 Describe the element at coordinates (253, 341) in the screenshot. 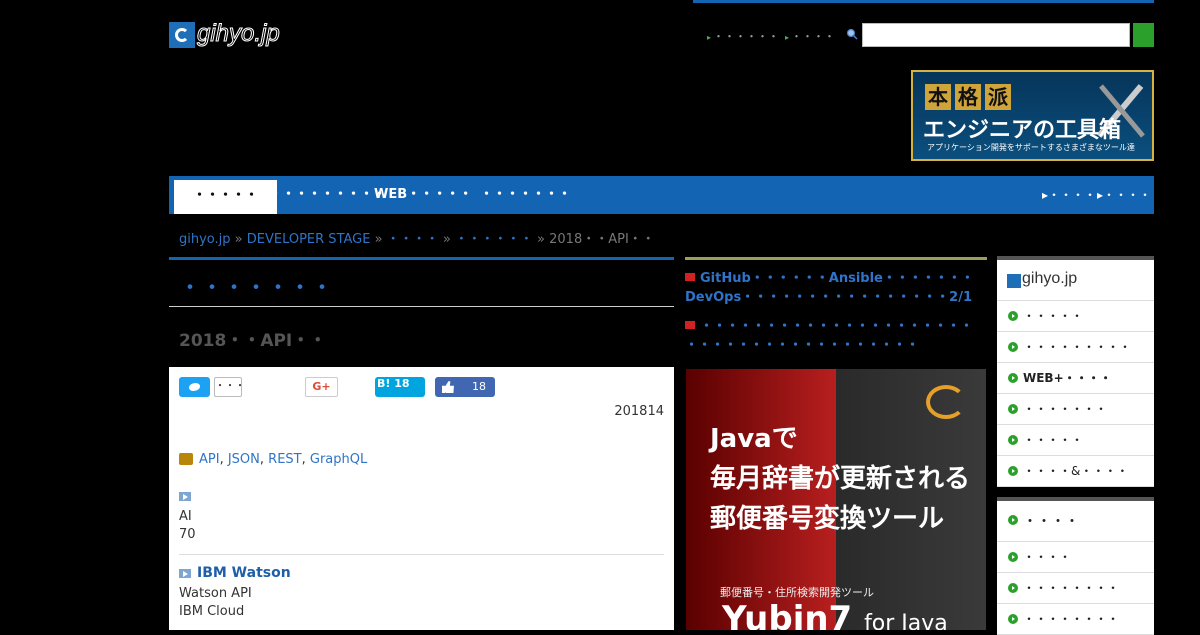

I see `article-title: 2018・・API・・` at that location.